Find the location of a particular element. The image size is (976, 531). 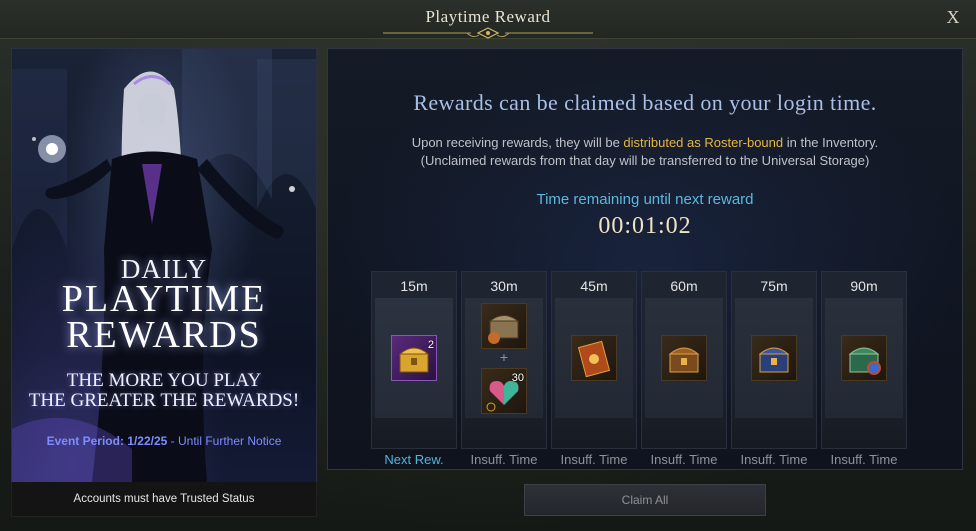

reward-slot-75m: 75m Insuff. Time is located at coordinates (774, 369).